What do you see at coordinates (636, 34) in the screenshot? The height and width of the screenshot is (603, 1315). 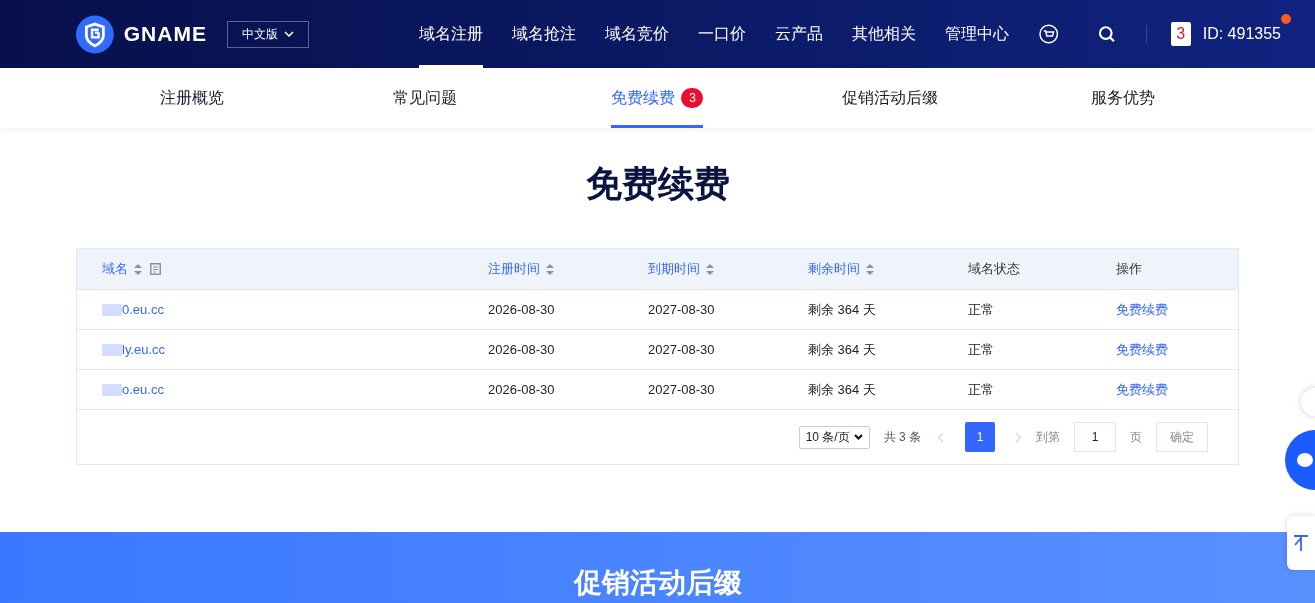 I see `nav-link: 域名竞价` at bounding box center [636, 34].